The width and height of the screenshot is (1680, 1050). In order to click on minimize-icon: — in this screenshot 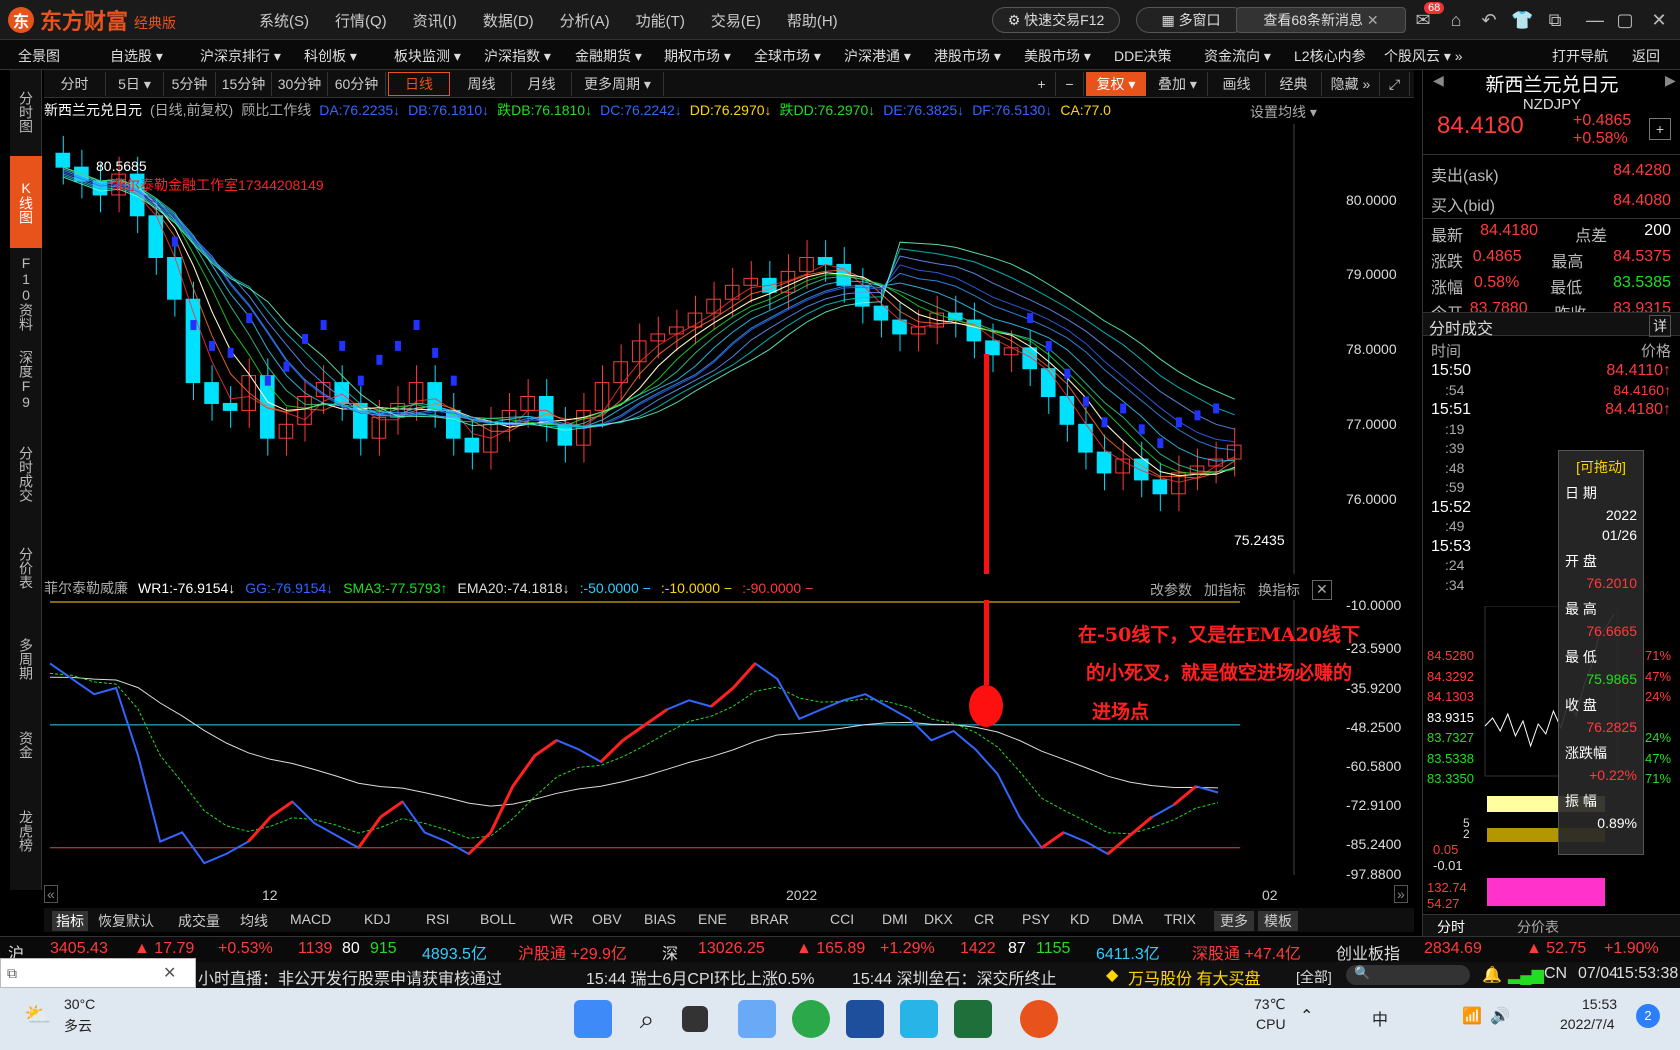, I will do `click(1595, 20)`.